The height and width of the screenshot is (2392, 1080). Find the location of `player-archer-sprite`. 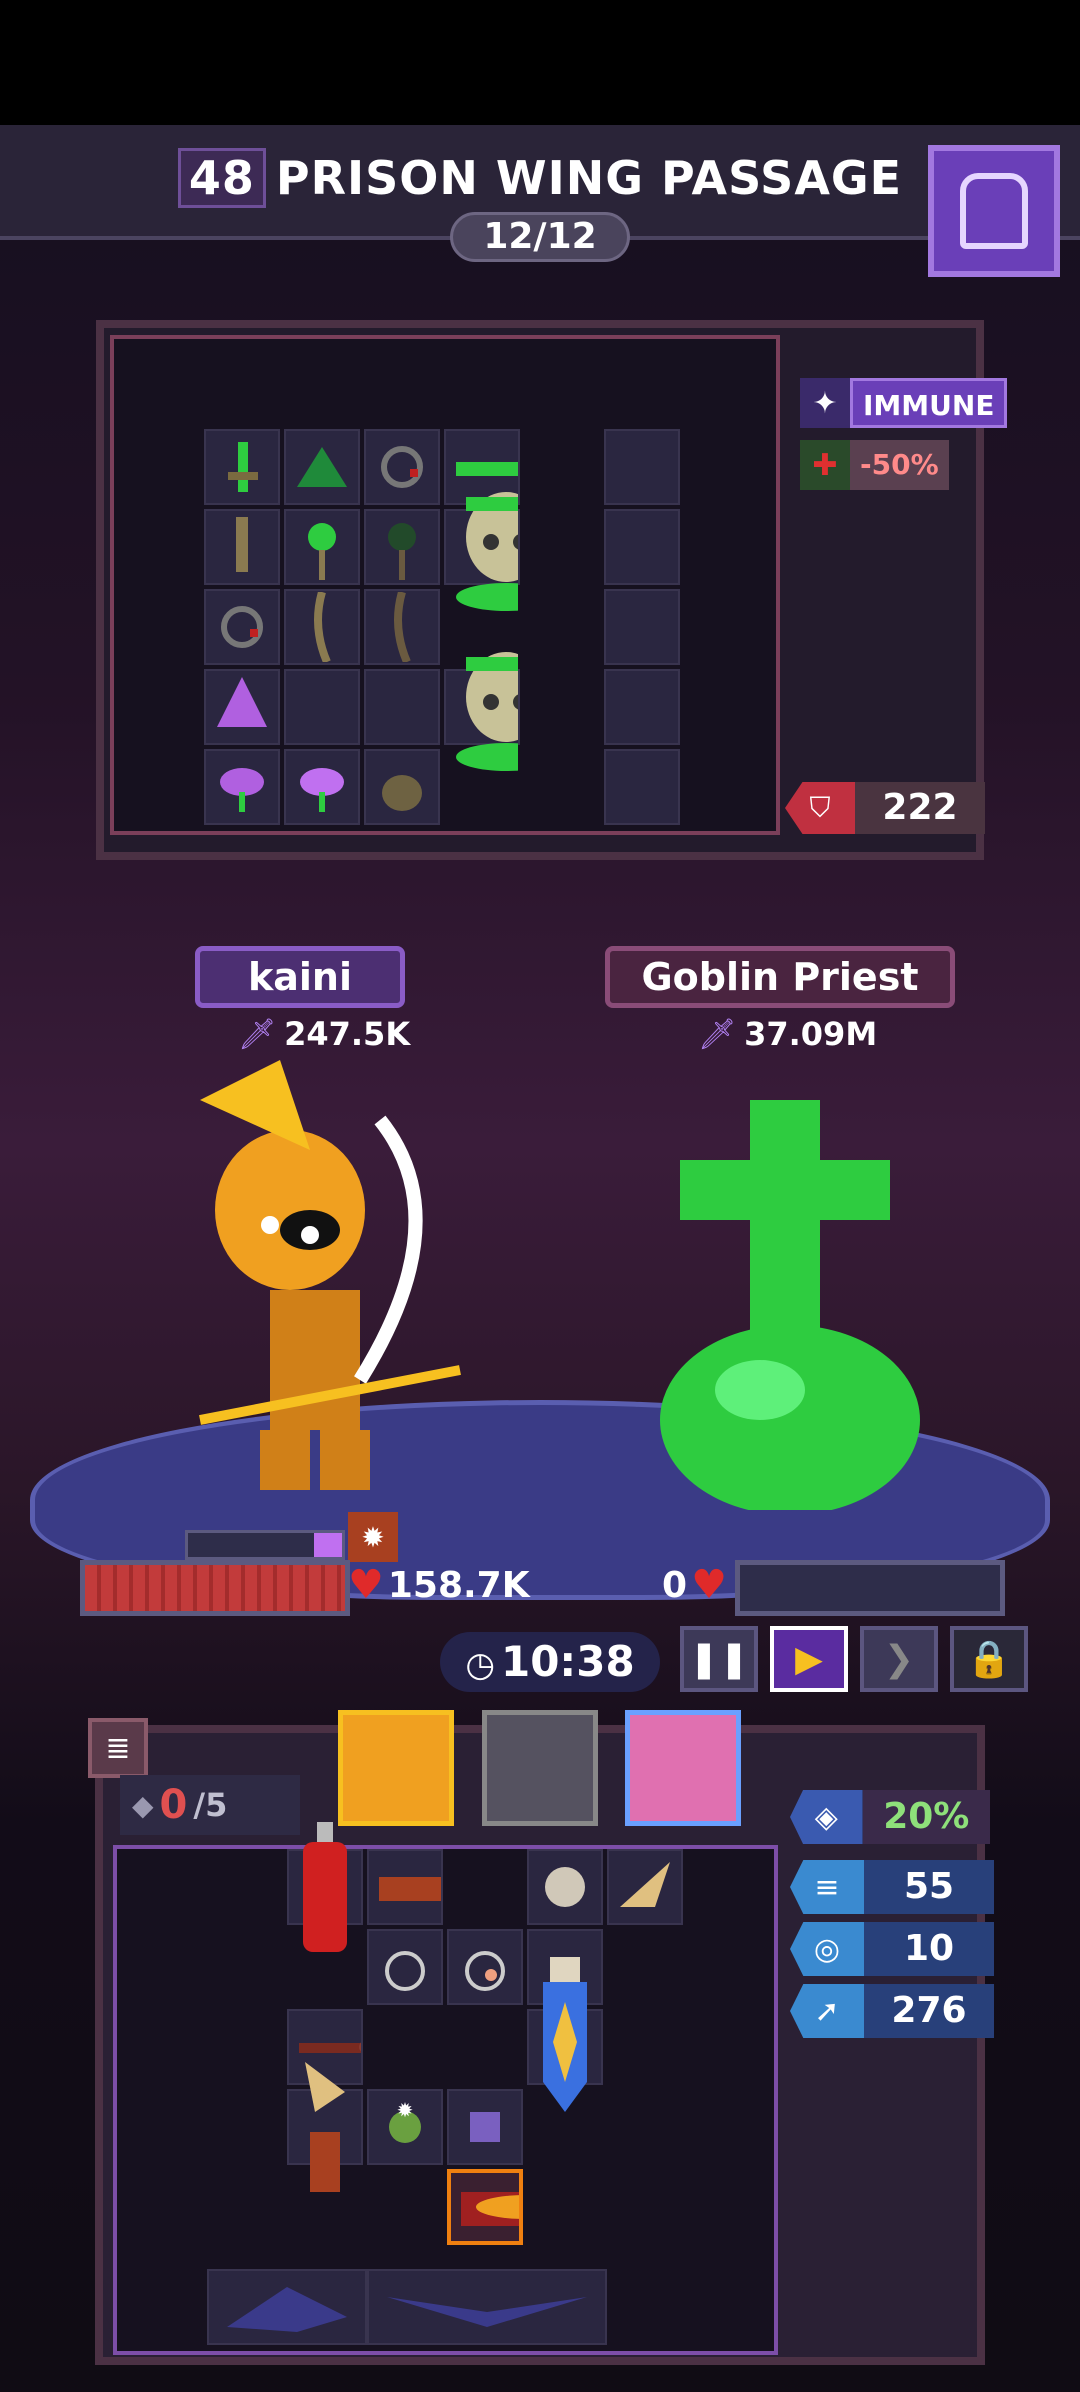

player-archer-sprite is located at coordinates (330, 1275).